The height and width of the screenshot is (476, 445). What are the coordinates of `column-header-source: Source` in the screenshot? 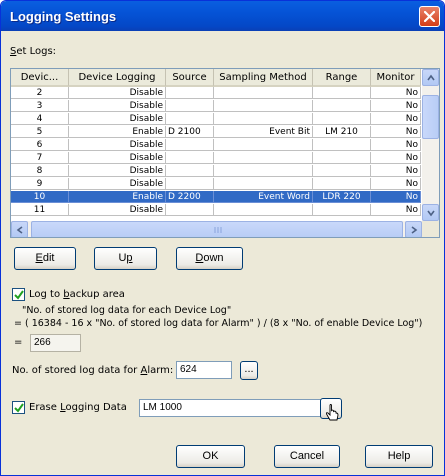 It's located at (190, 78).